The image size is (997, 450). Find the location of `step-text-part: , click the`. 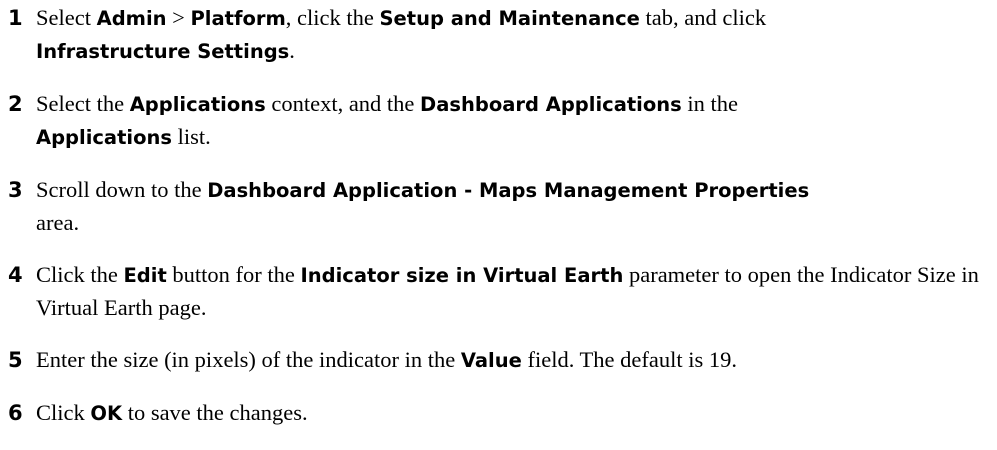

step-text-part: , click the is located at coordinates (332, 17).